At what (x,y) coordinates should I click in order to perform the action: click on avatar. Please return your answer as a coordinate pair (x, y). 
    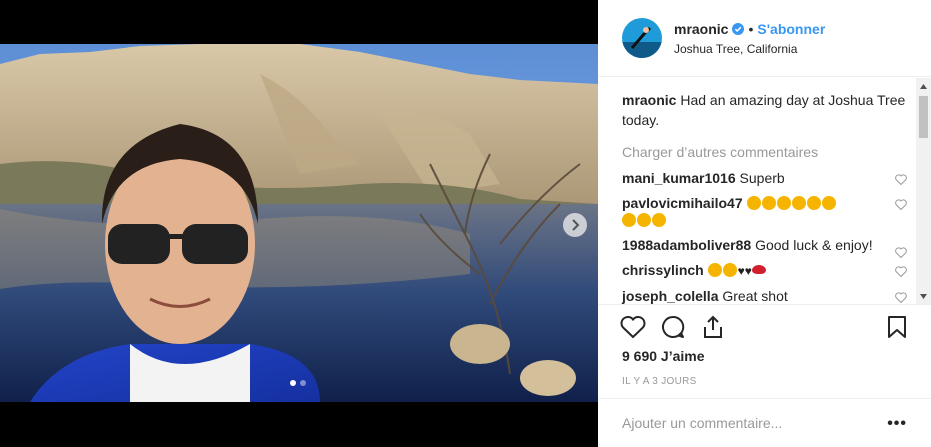
    Looking at the image, I should click on (642, 38).